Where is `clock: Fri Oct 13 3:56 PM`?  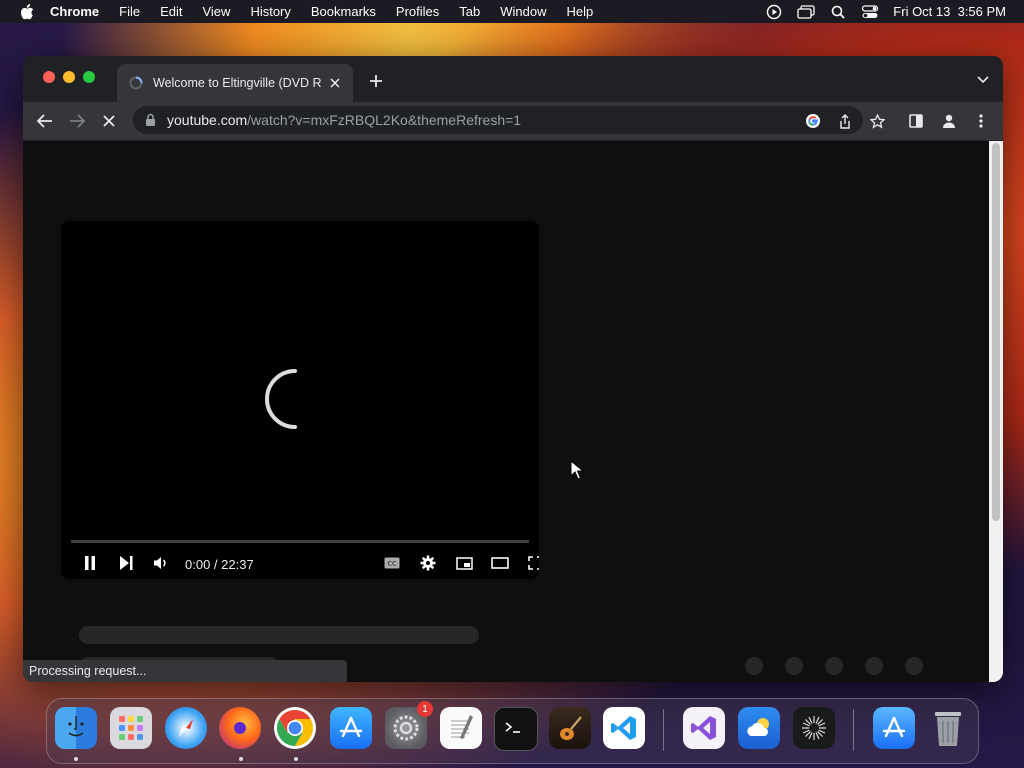 clock: Fri Oct 13 3:56 PM is located at coordinates (949, 11).